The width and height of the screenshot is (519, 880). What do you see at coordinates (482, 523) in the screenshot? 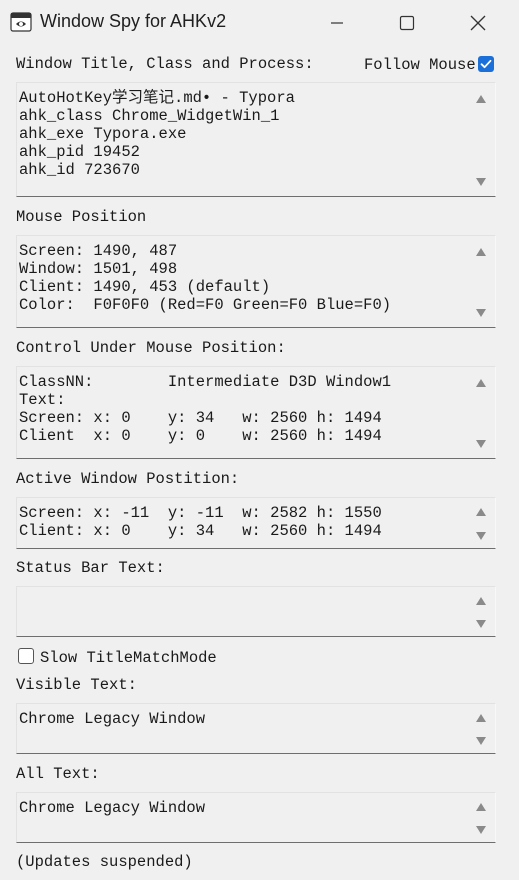
I see `active-window-scrollbar` at bounding box center [482, 523].